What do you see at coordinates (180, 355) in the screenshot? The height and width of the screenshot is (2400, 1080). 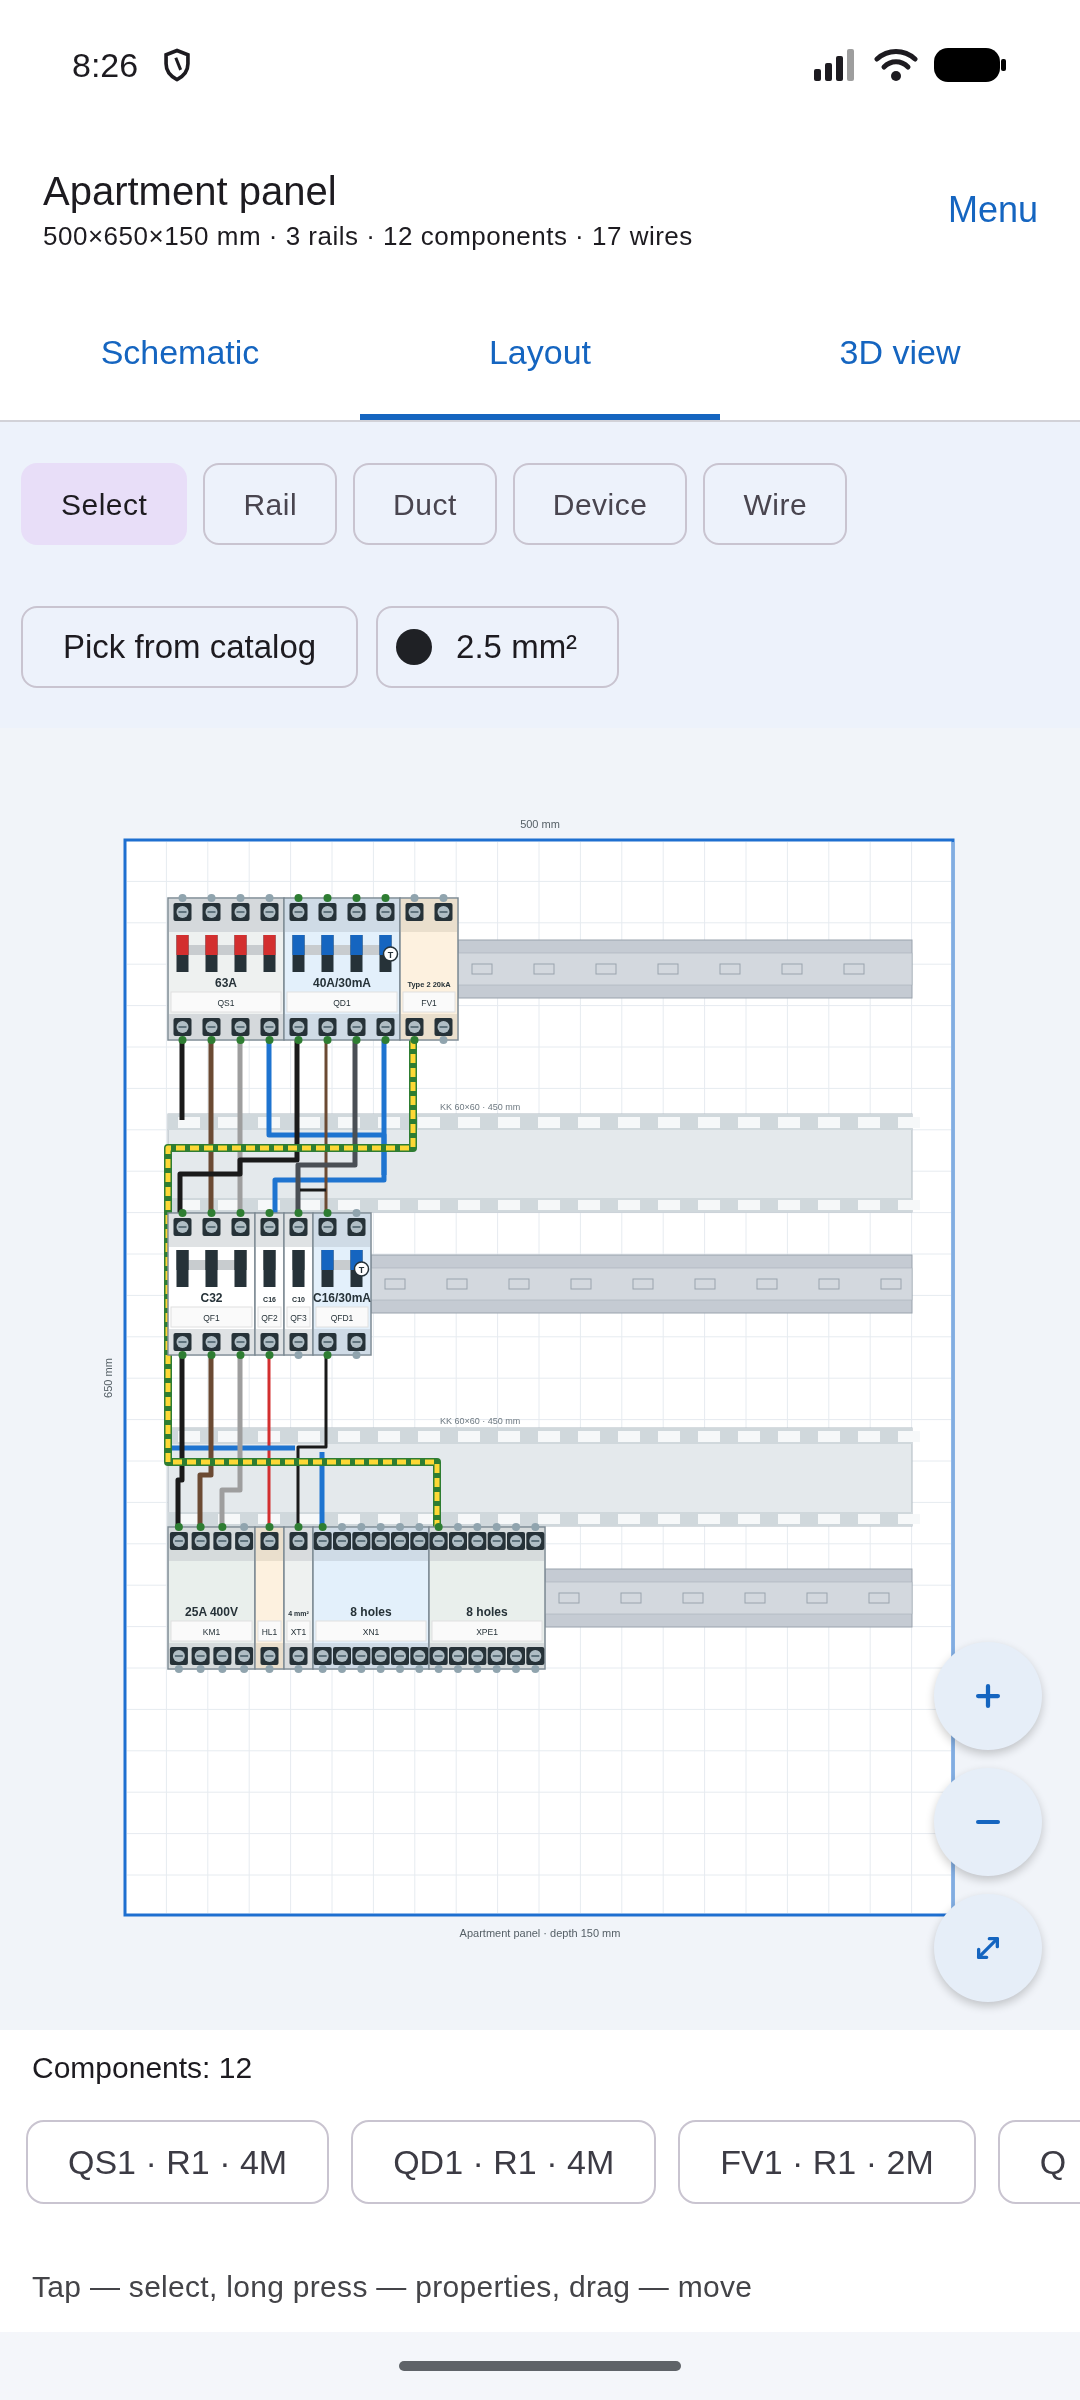 I see `view-tab: Schematic` at bounding box center [180, 355].